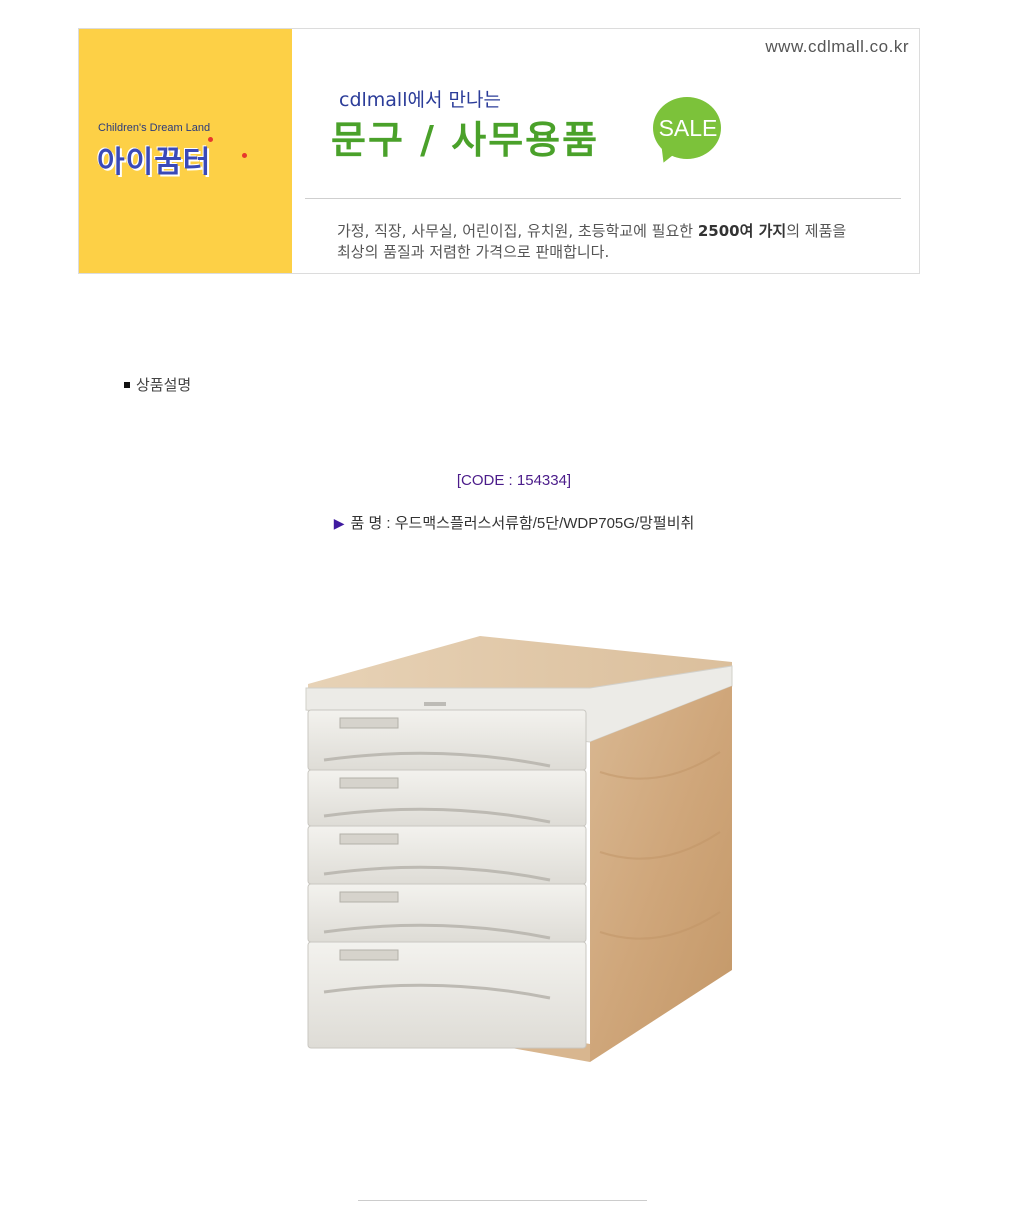  What do you see at coordinates (154, 128) in the screenshot?
I see `brand-subtitle: Children's Dream Land` at bounding box center [154, 128].